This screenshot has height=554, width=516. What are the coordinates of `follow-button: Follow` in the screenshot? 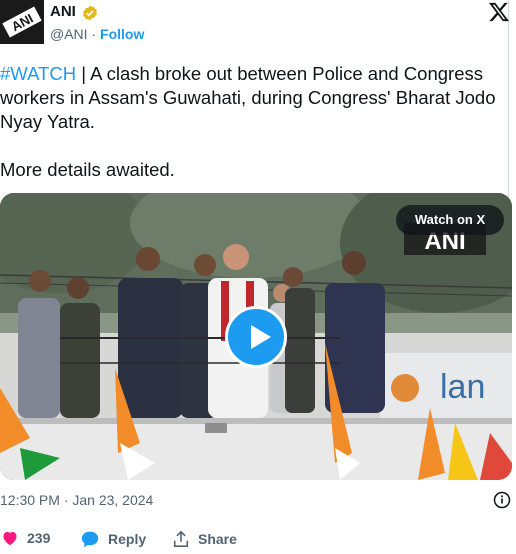 It's located at (122, 34).